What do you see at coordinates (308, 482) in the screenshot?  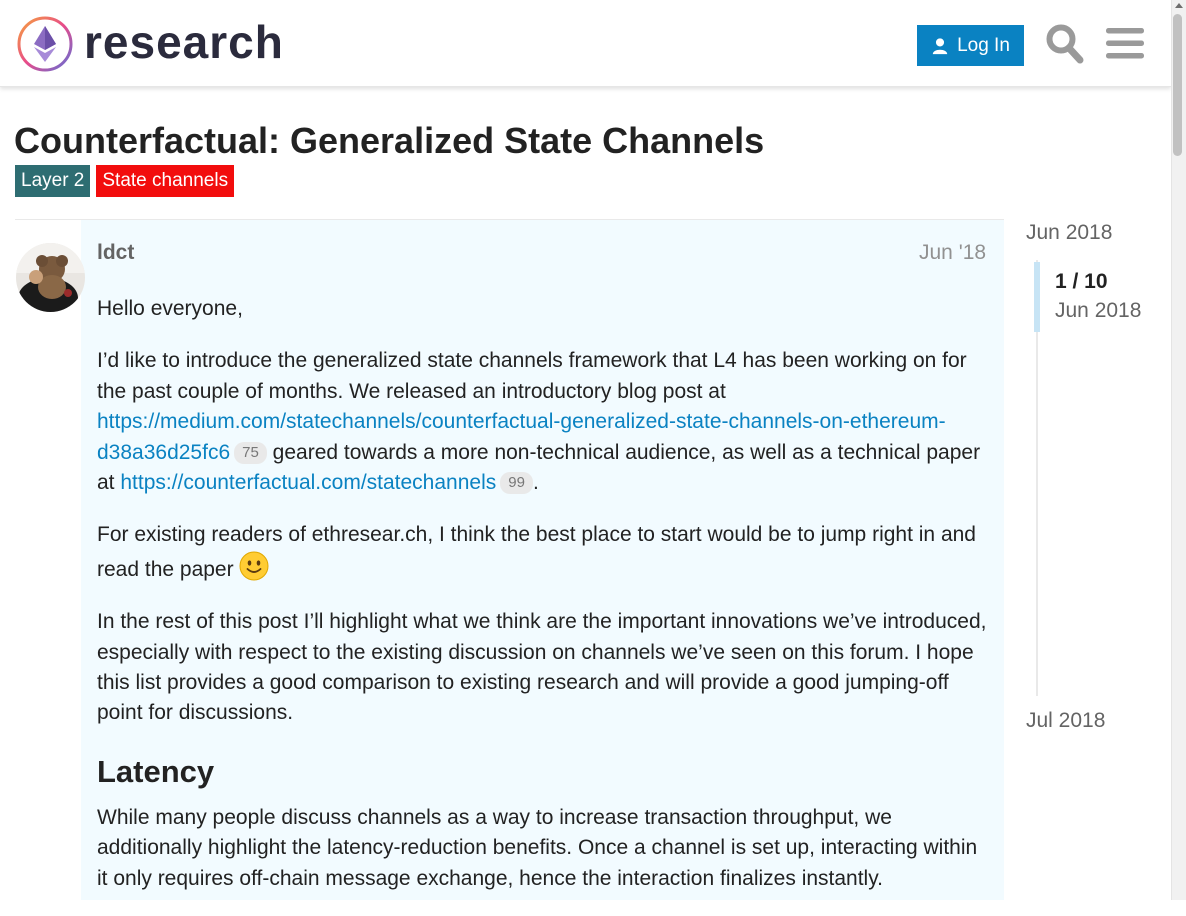 I see `paper-link: https://counterfactual.com/statechannels` at bounding box center [308, 482].